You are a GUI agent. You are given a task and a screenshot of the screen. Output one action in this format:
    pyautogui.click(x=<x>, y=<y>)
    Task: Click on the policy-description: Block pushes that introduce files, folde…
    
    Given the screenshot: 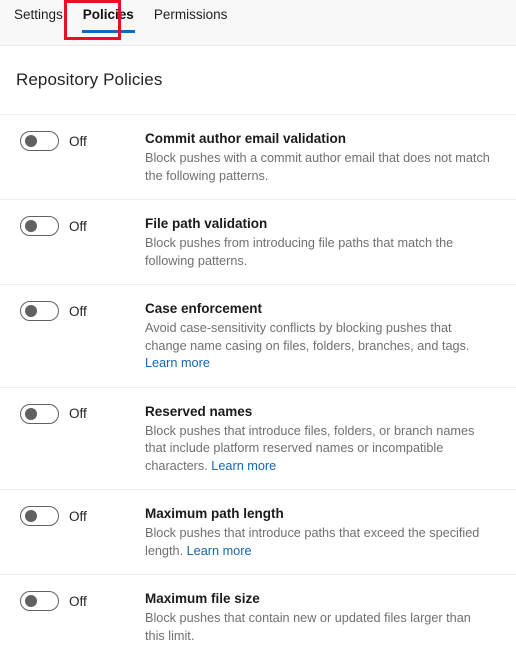 What is the action you would take?
    pyautogui.click(x=319, y=449)
    